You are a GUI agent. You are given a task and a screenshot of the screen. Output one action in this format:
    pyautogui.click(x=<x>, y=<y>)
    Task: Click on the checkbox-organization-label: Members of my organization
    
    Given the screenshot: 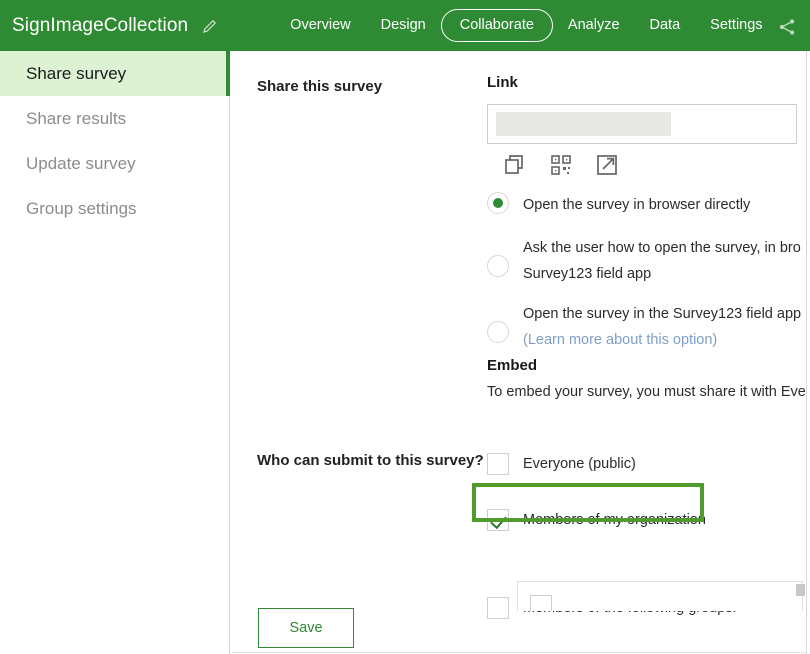 What is the action you would take?
    pyautogui.click(x=614, y=520)
    